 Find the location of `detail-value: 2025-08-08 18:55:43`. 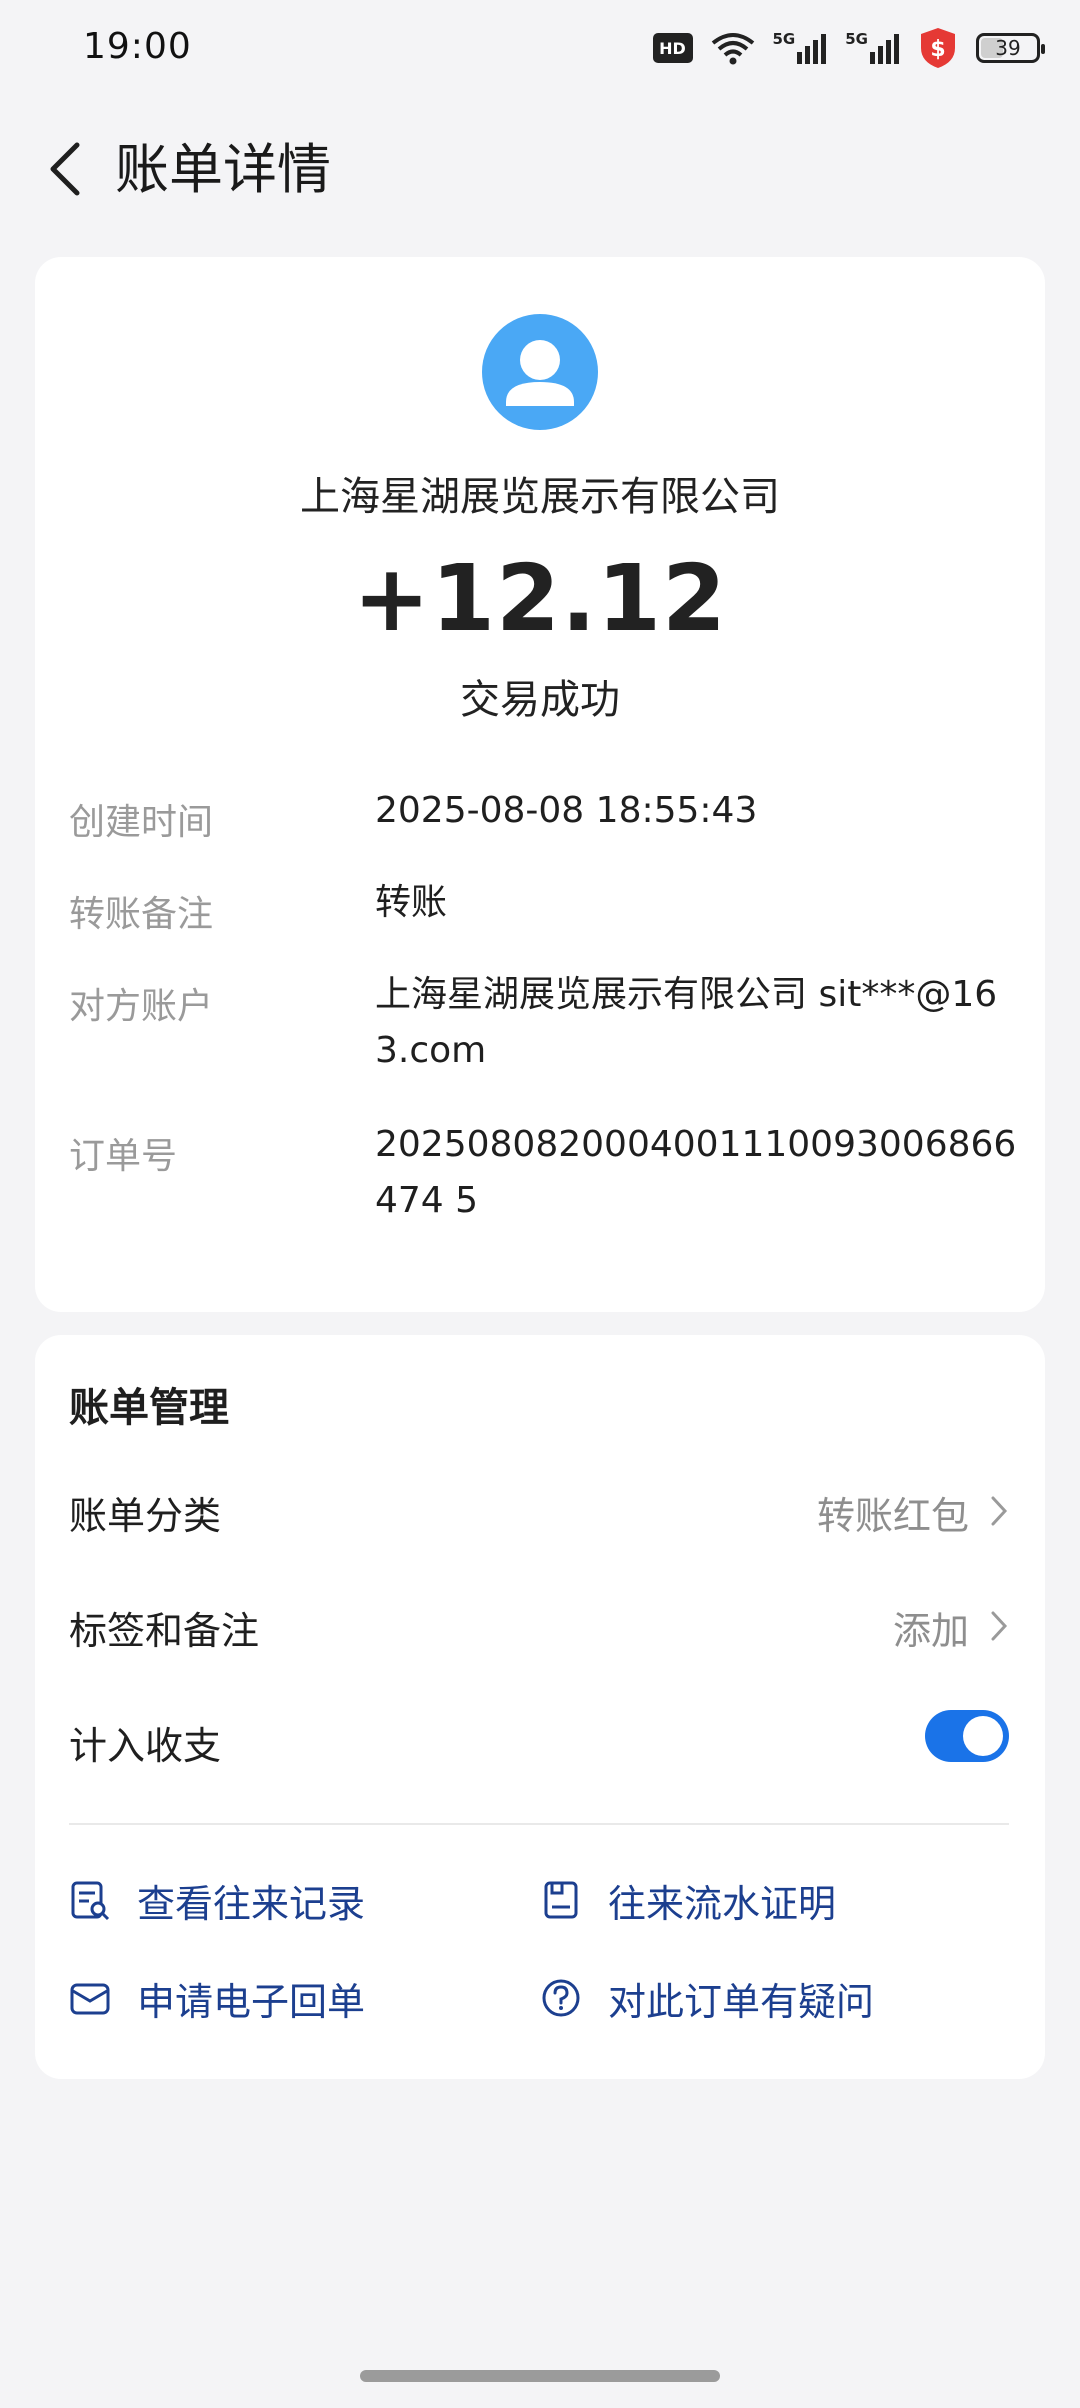

detail-value: 2025-08-08 18:55:43 is located at coordinates (566, 810).